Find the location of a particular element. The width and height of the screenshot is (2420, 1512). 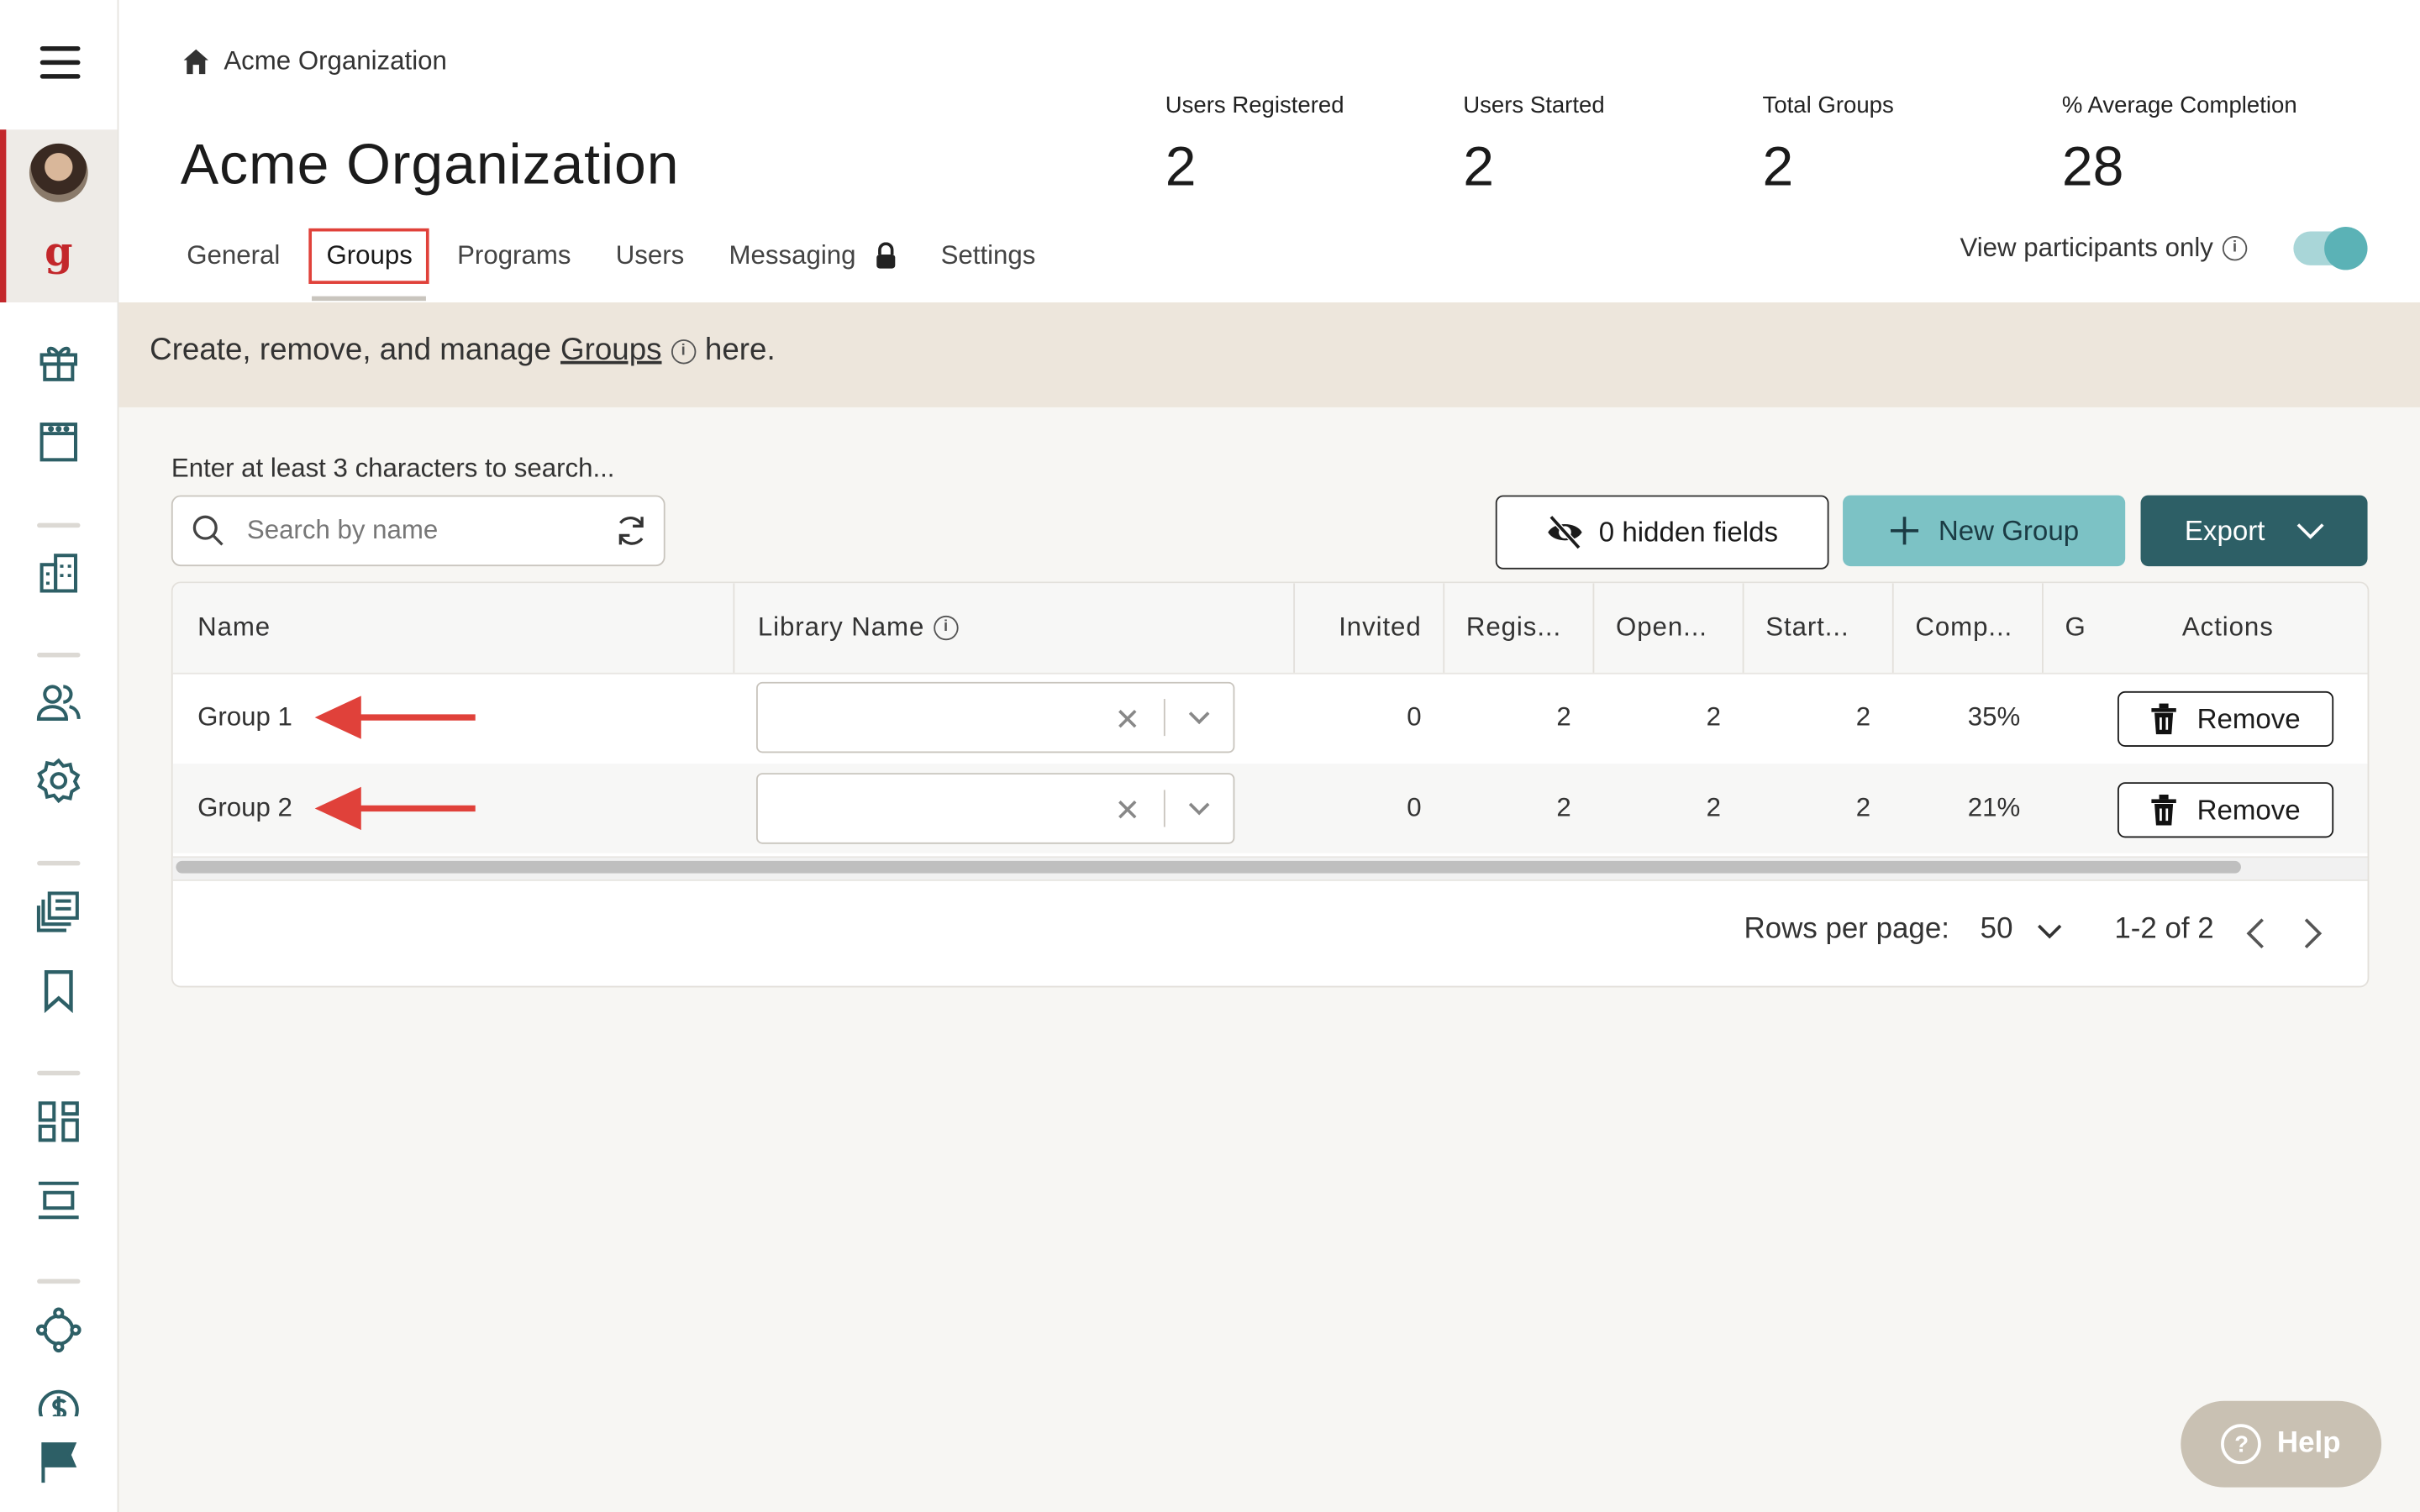

tab-programs: Programs is located at coordinates (514, 256).